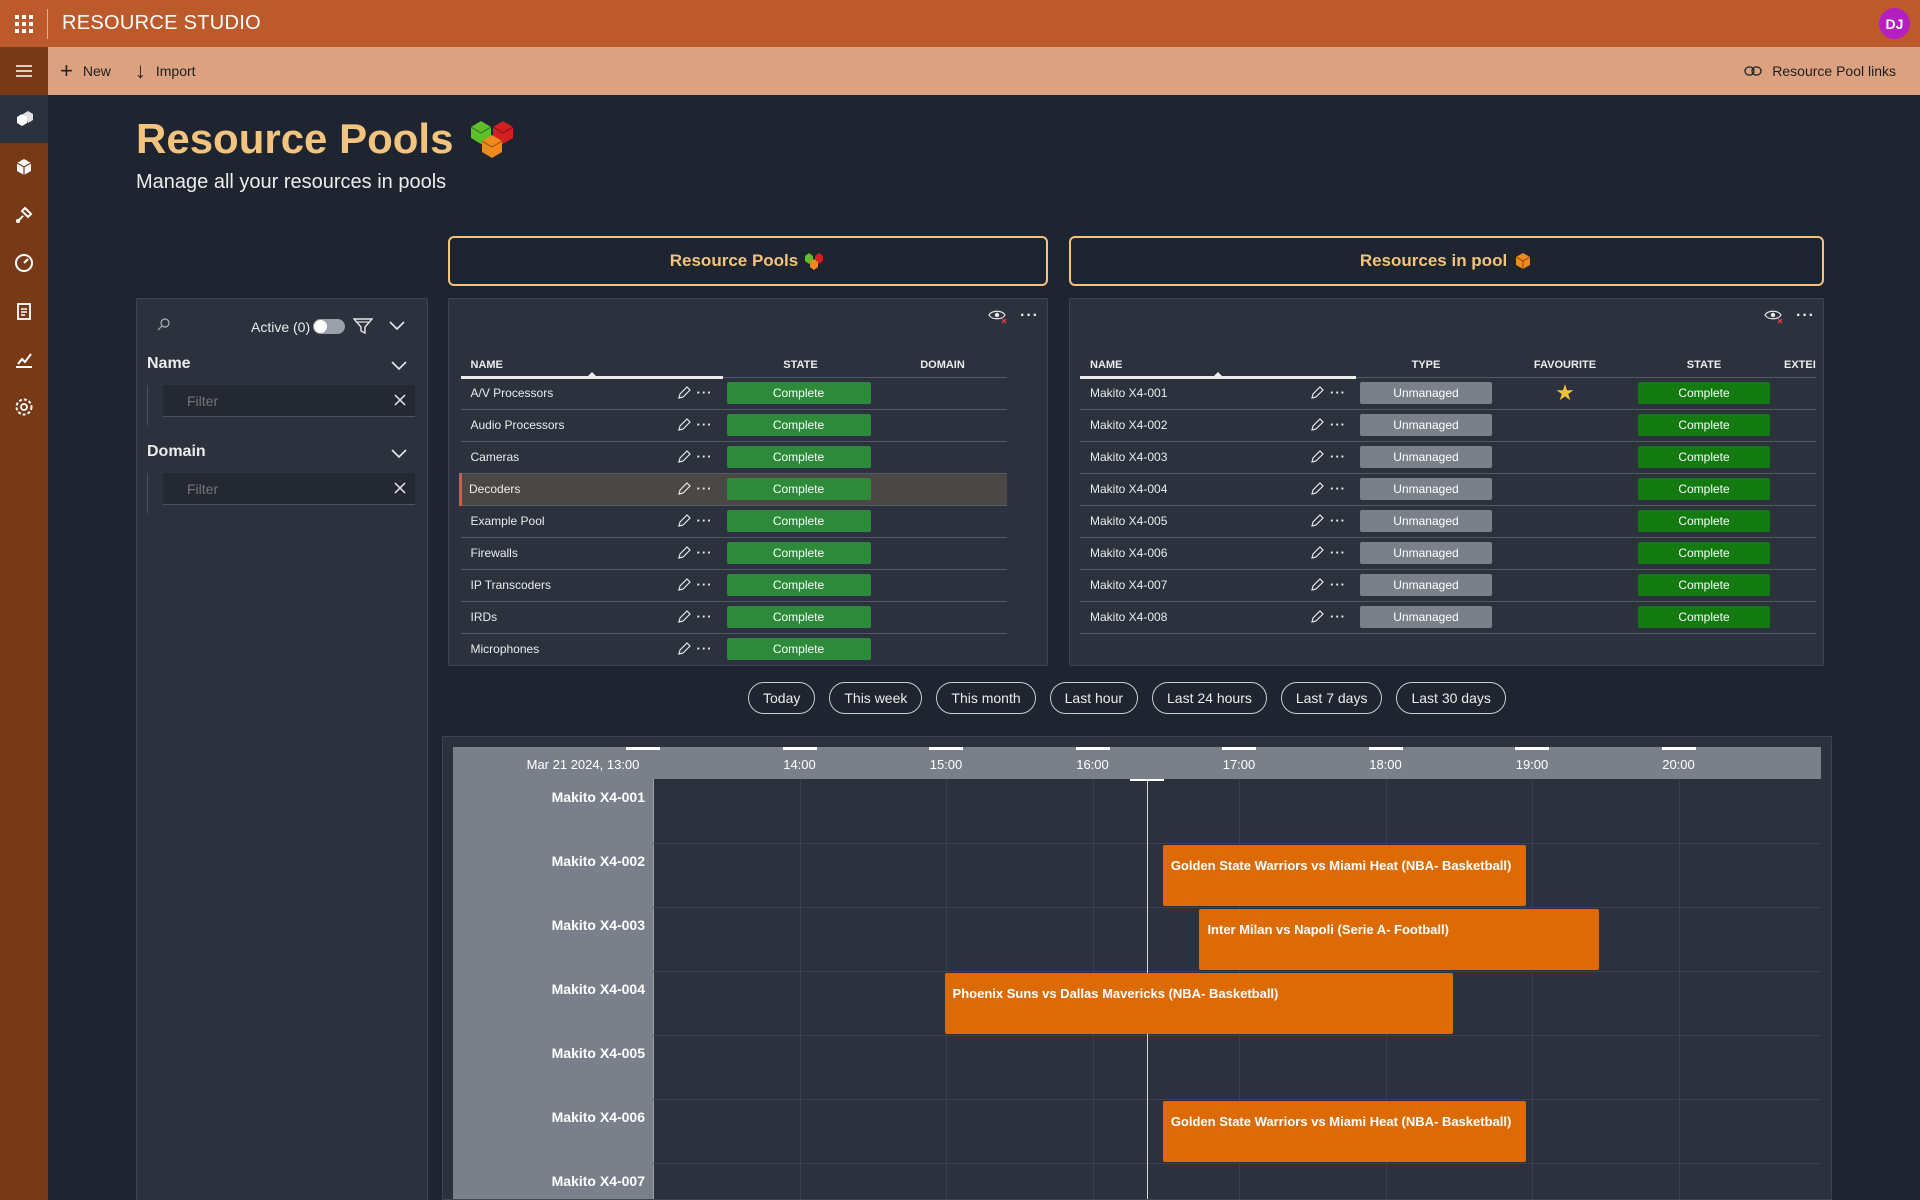 This screenshot has height=1200, width=1920. What do you see at coordinates (733, 553) in the screenshot?
I see `table-row: Firewalls ··· Complete` at bounding box center [733, 553].